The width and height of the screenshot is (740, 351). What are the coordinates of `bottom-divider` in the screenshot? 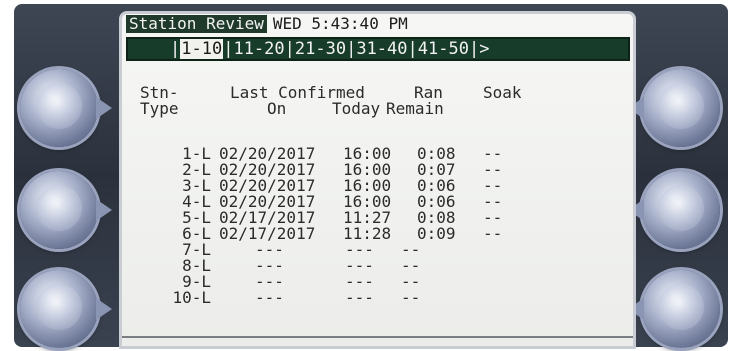 It's located at (377, 337).